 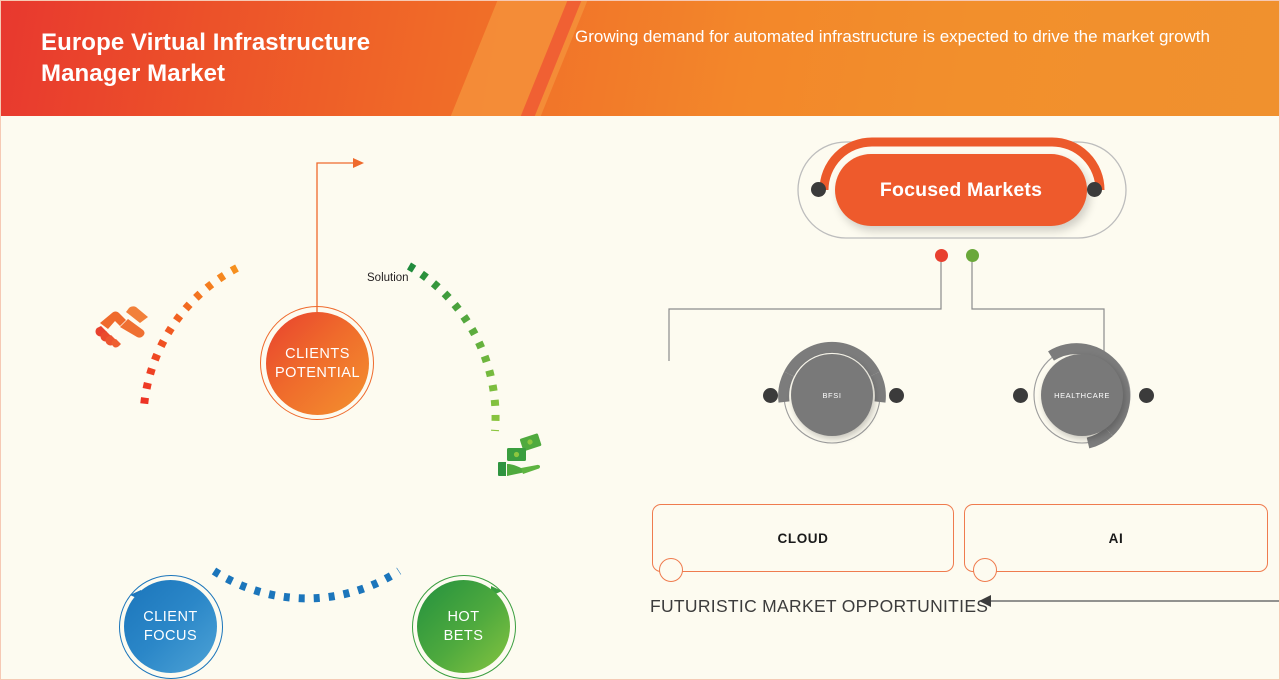 What do you see at coordinates (189, 335) in the screenshot?
I see `orange-dotted-arc` at bounding box center [189, 335].